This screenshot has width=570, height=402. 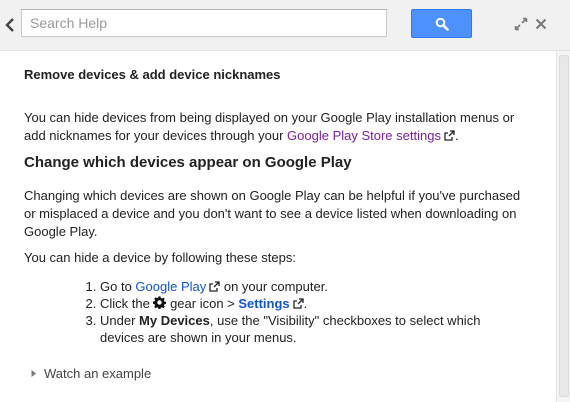 I want to click on search-button, so click(x=441, y=23).